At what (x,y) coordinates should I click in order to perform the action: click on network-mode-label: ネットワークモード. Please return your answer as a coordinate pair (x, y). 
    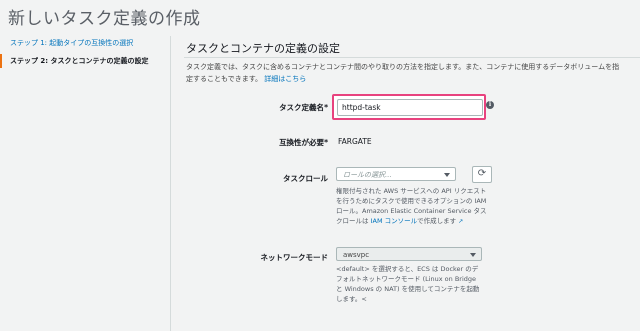
    Looking at the image, I should click on (294, 257).